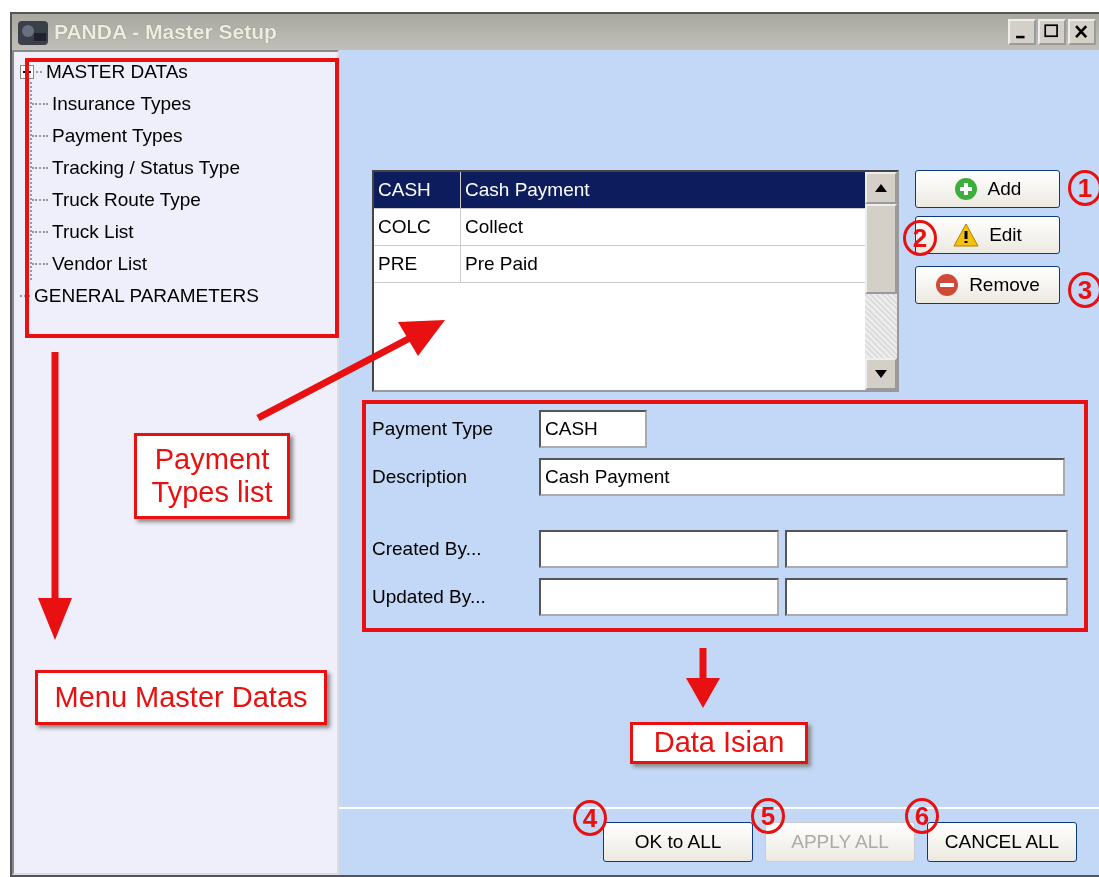  I want to click on window-title: PANDA - Master Setup, so click(165, 32).